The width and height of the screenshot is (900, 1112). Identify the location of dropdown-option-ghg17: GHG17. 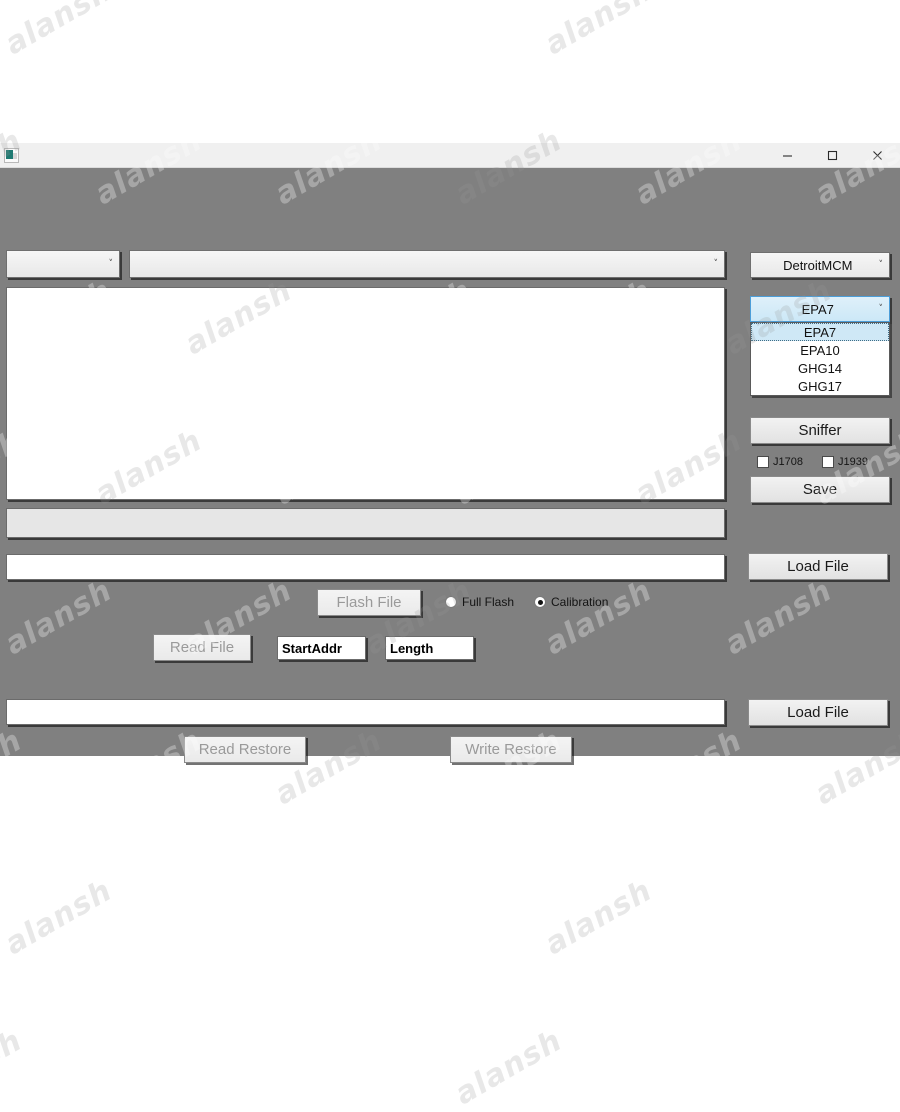
(820, 386).